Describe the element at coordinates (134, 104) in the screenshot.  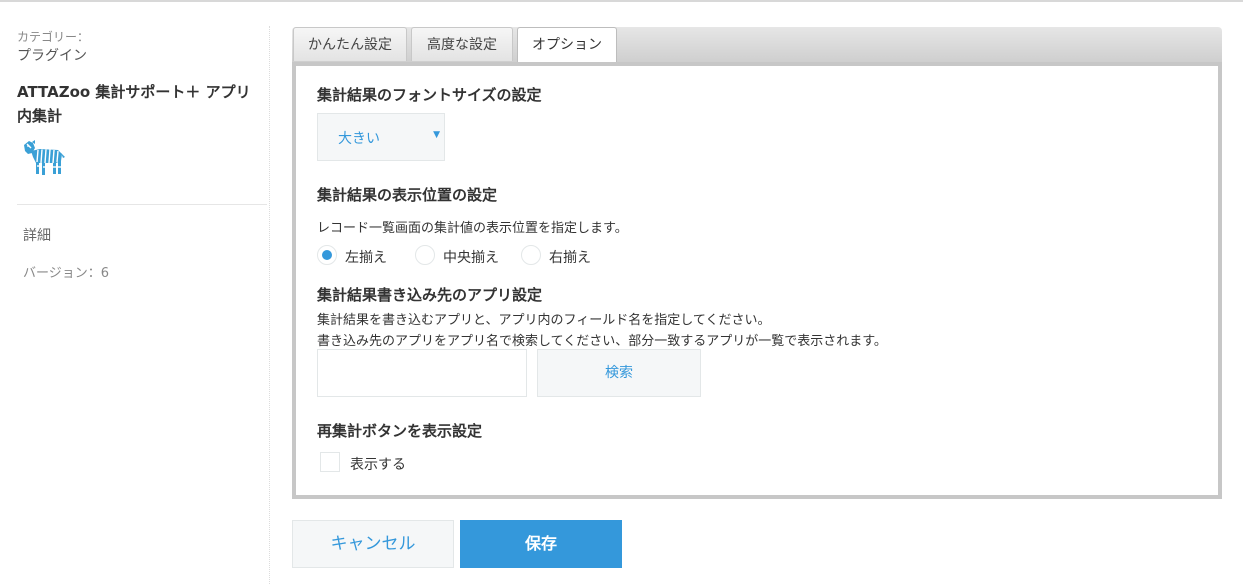
I see `plugin-name: ATTAZoo 集計サポート＋ アプリ内集計` at that location.